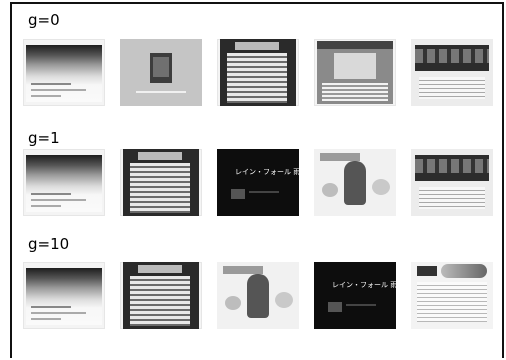 The width and height of the screenshot is (506, 360). I want to click on thumbnail-txt, so click(355, 92).